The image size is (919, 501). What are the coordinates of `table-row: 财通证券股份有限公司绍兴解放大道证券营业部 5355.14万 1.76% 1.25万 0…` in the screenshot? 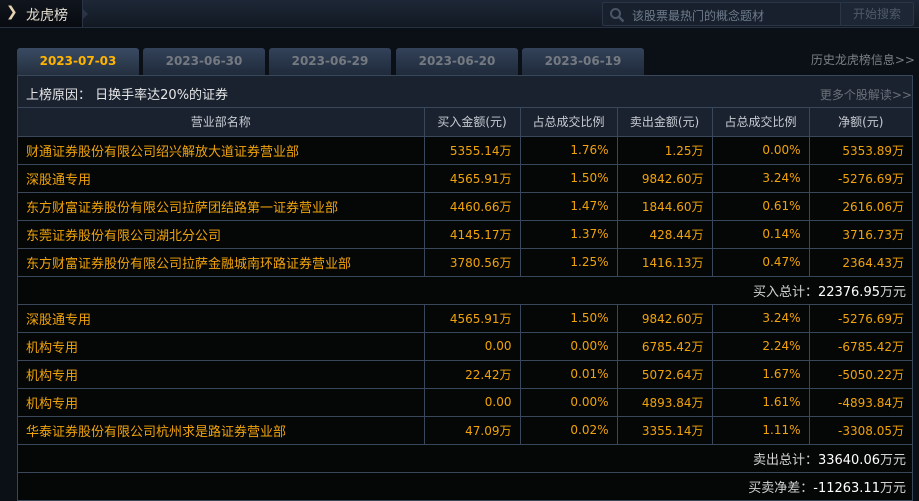 It's located at (465, 150).